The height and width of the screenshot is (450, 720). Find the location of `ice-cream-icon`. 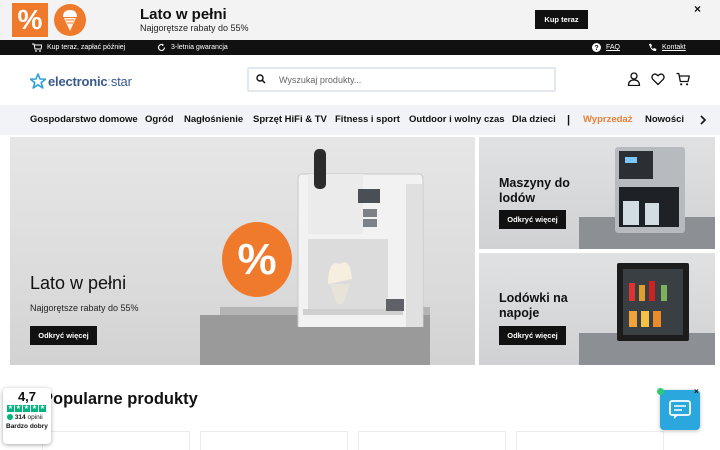

ice-cream-icon is located at coordinates (70, 20).